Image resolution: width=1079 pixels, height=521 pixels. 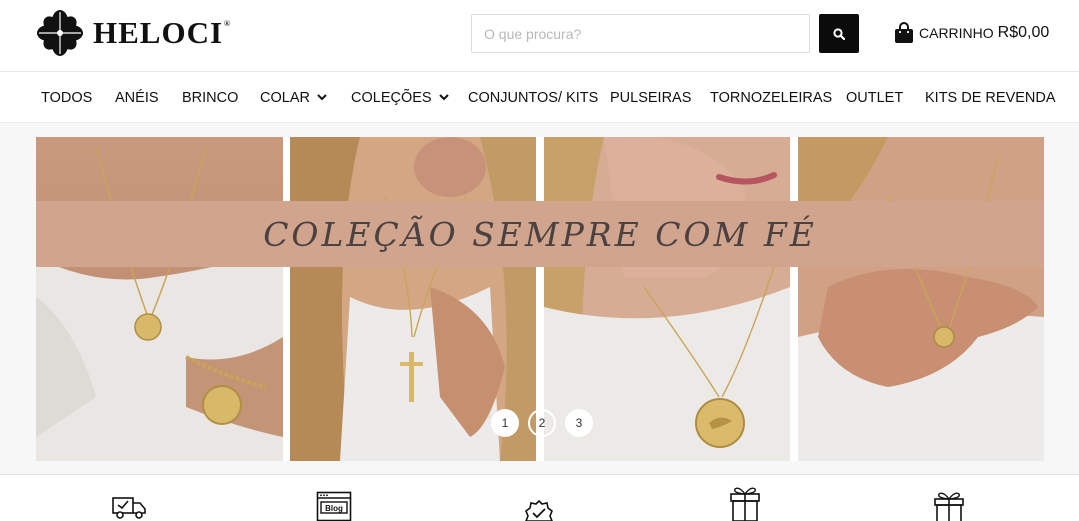 I want to click on nav-item-label: ANÉIS, so click(x=137, y=97).